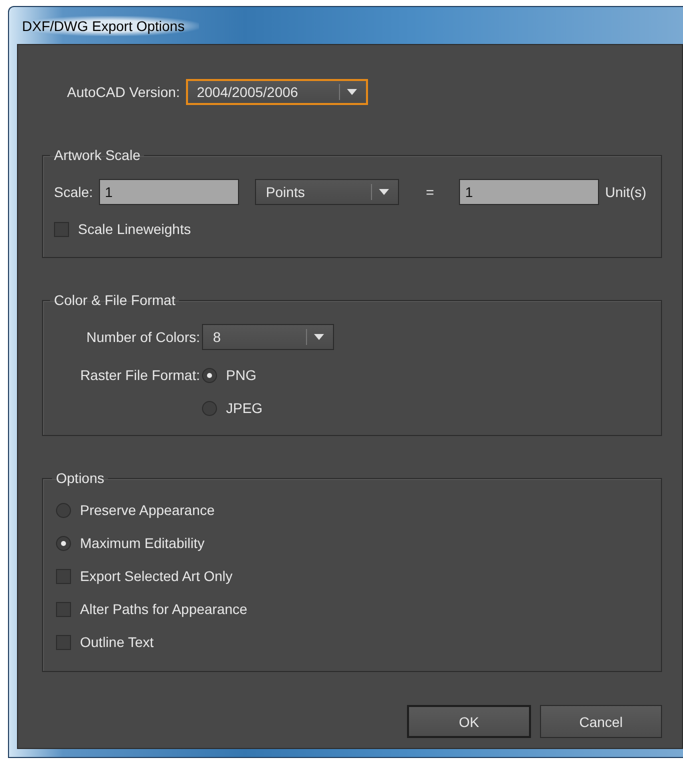 The width and height of the screenshot is (683, 765). Describe the element at coordinates (143, 337) in the screenshot. I see `field-label: Number of Colors:` at that location.